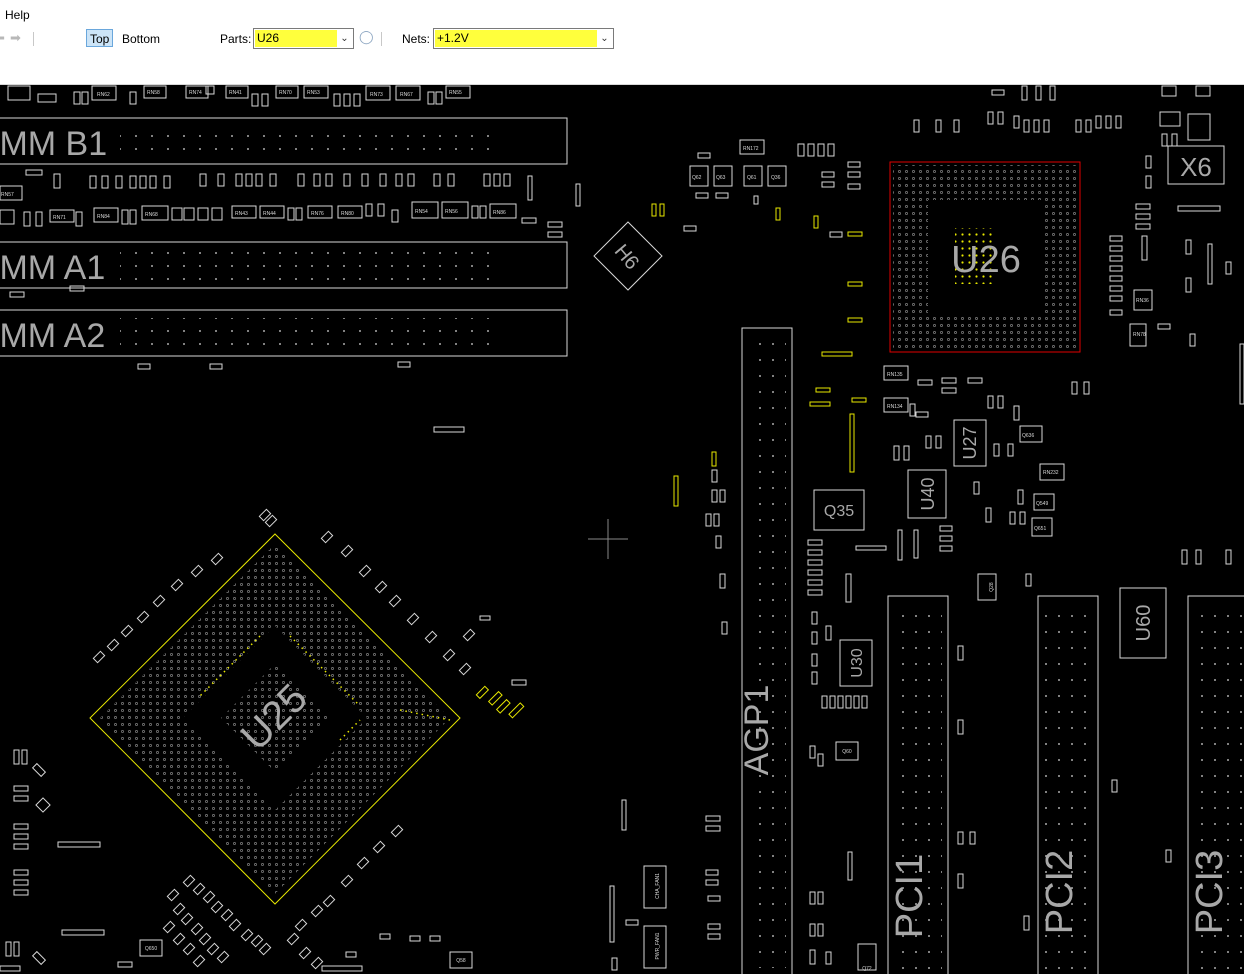  Describe the element at coordinates (347, 214) in the screenshot. I see `svg-text: RN80` at that location.